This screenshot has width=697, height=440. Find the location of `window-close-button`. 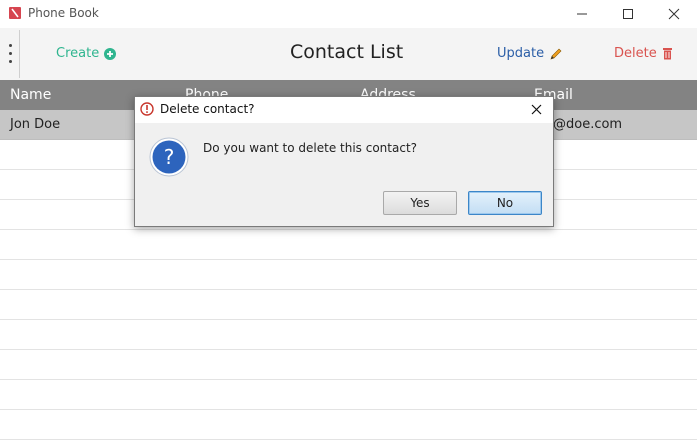

window-close-button is located at coordinates (674, 14).